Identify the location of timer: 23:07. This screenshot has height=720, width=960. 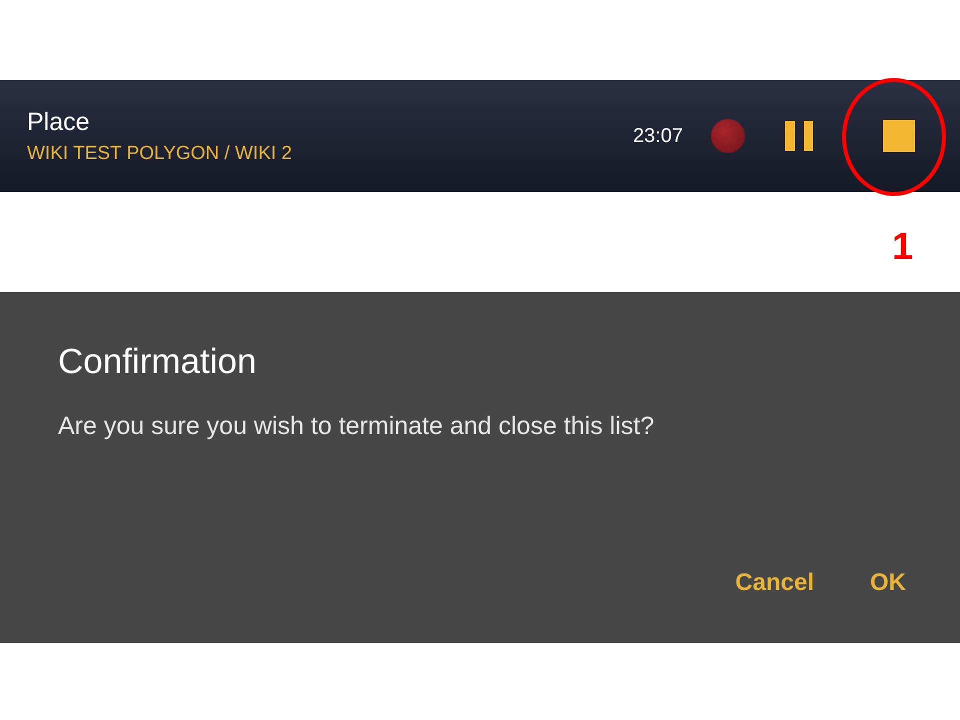
(657, 136).